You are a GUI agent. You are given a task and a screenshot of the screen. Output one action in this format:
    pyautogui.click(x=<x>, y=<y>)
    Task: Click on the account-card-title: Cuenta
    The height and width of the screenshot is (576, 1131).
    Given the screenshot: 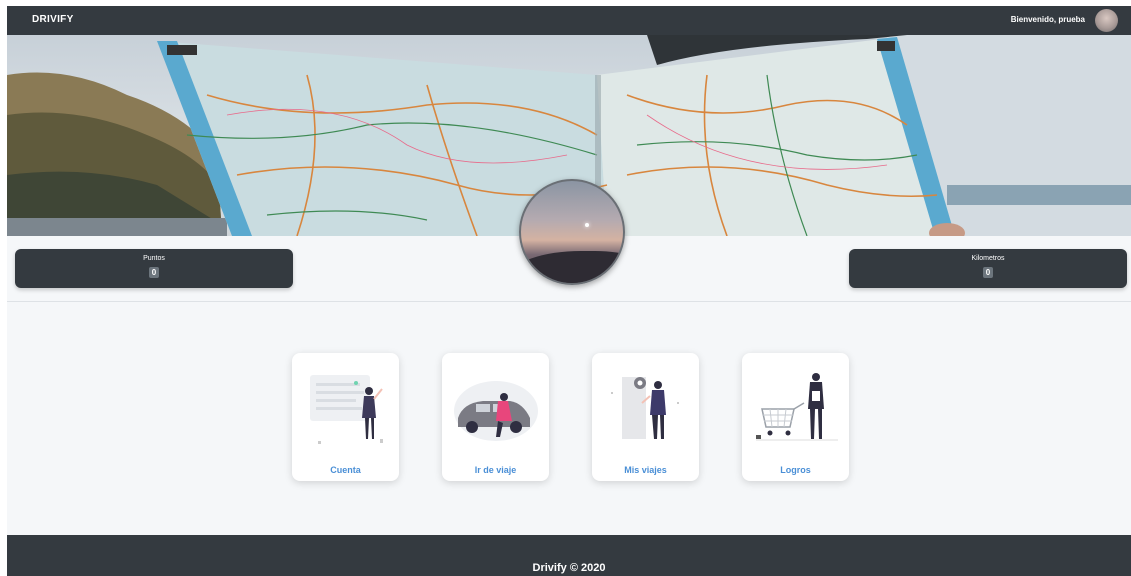 What is the action you would take?
    pyautogui.click(x=345, y=470)
    